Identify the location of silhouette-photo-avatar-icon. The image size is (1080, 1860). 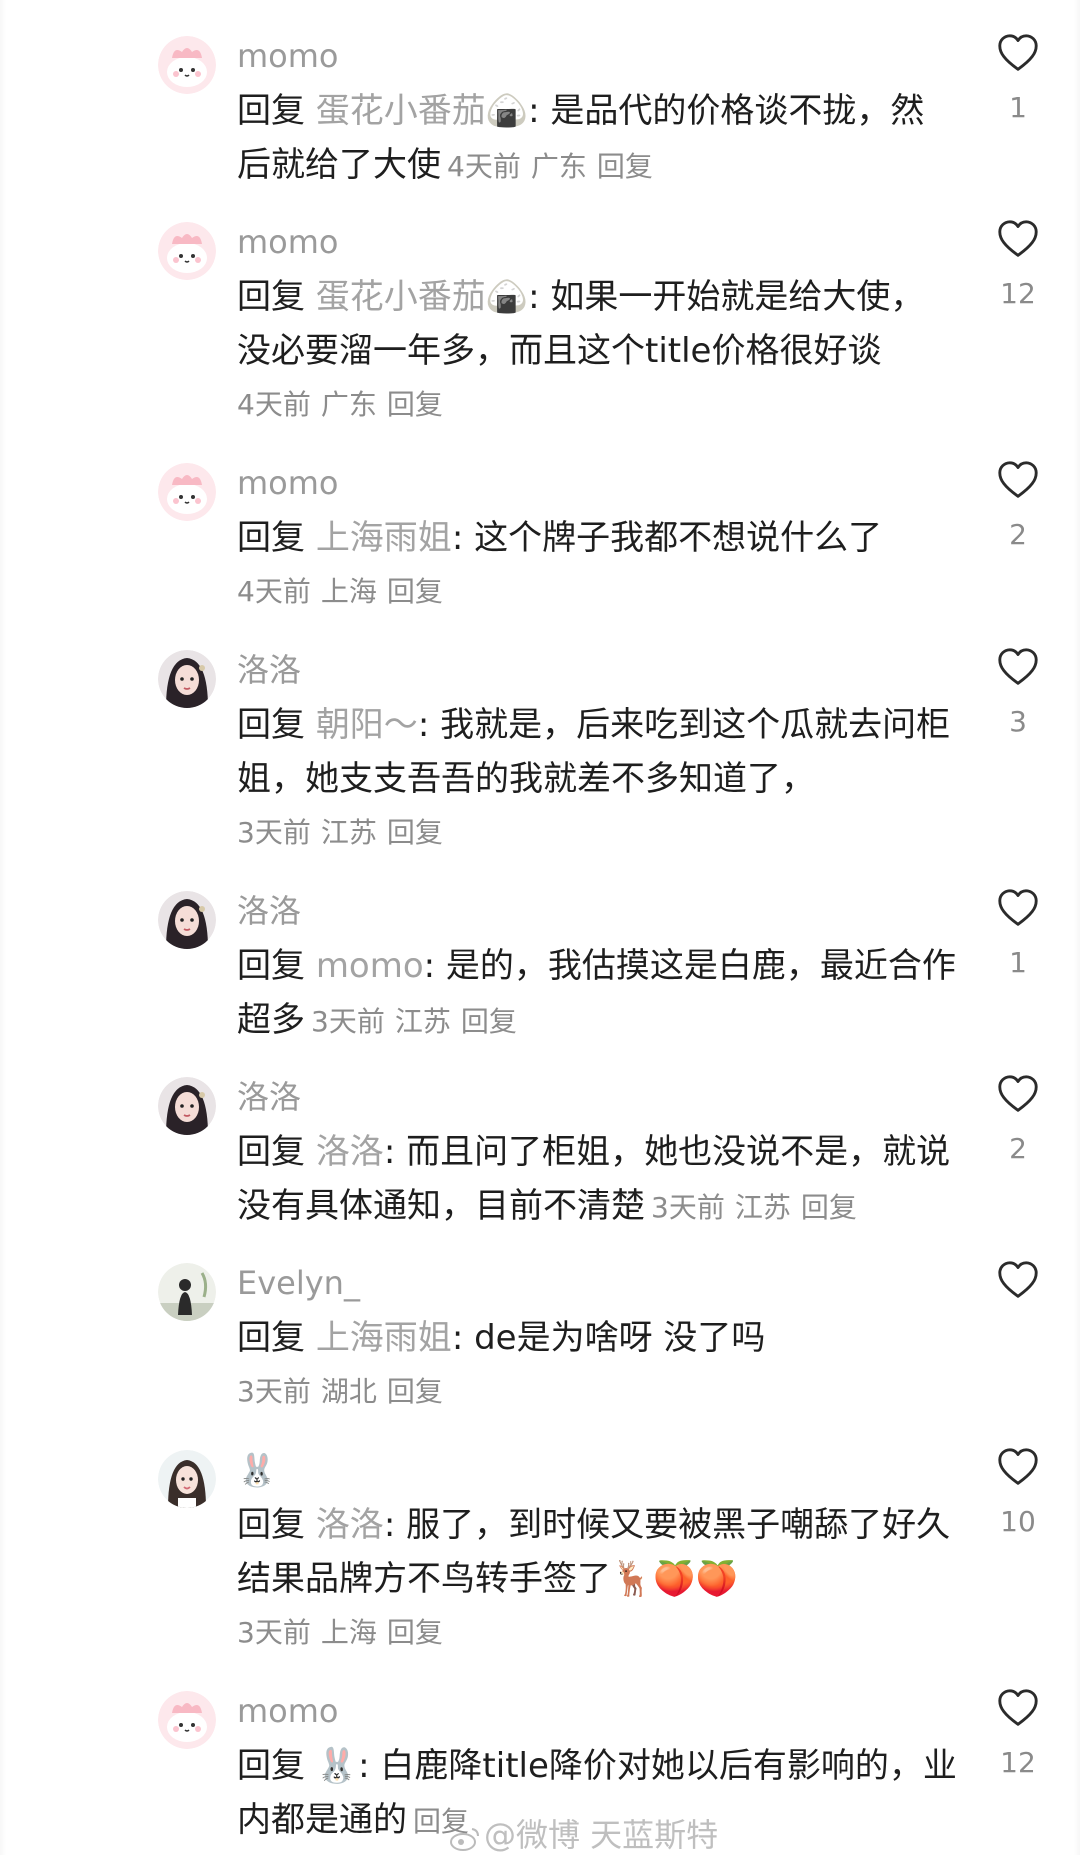
(187, 1292).